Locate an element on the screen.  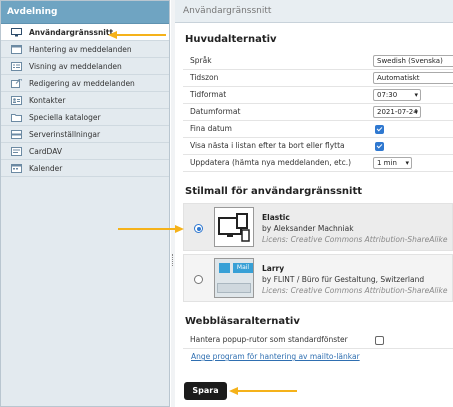
larry-thumbnail: Mail is located at coordinates (234, 278).